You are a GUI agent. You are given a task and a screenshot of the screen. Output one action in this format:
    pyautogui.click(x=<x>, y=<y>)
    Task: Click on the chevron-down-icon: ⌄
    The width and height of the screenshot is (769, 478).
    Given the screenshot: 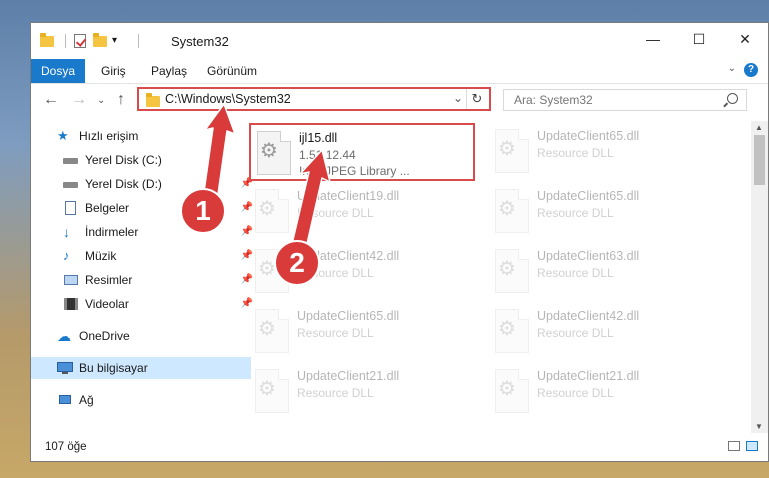 What is the action you would take?
    pyautogui.click(x=458, y=98)
    